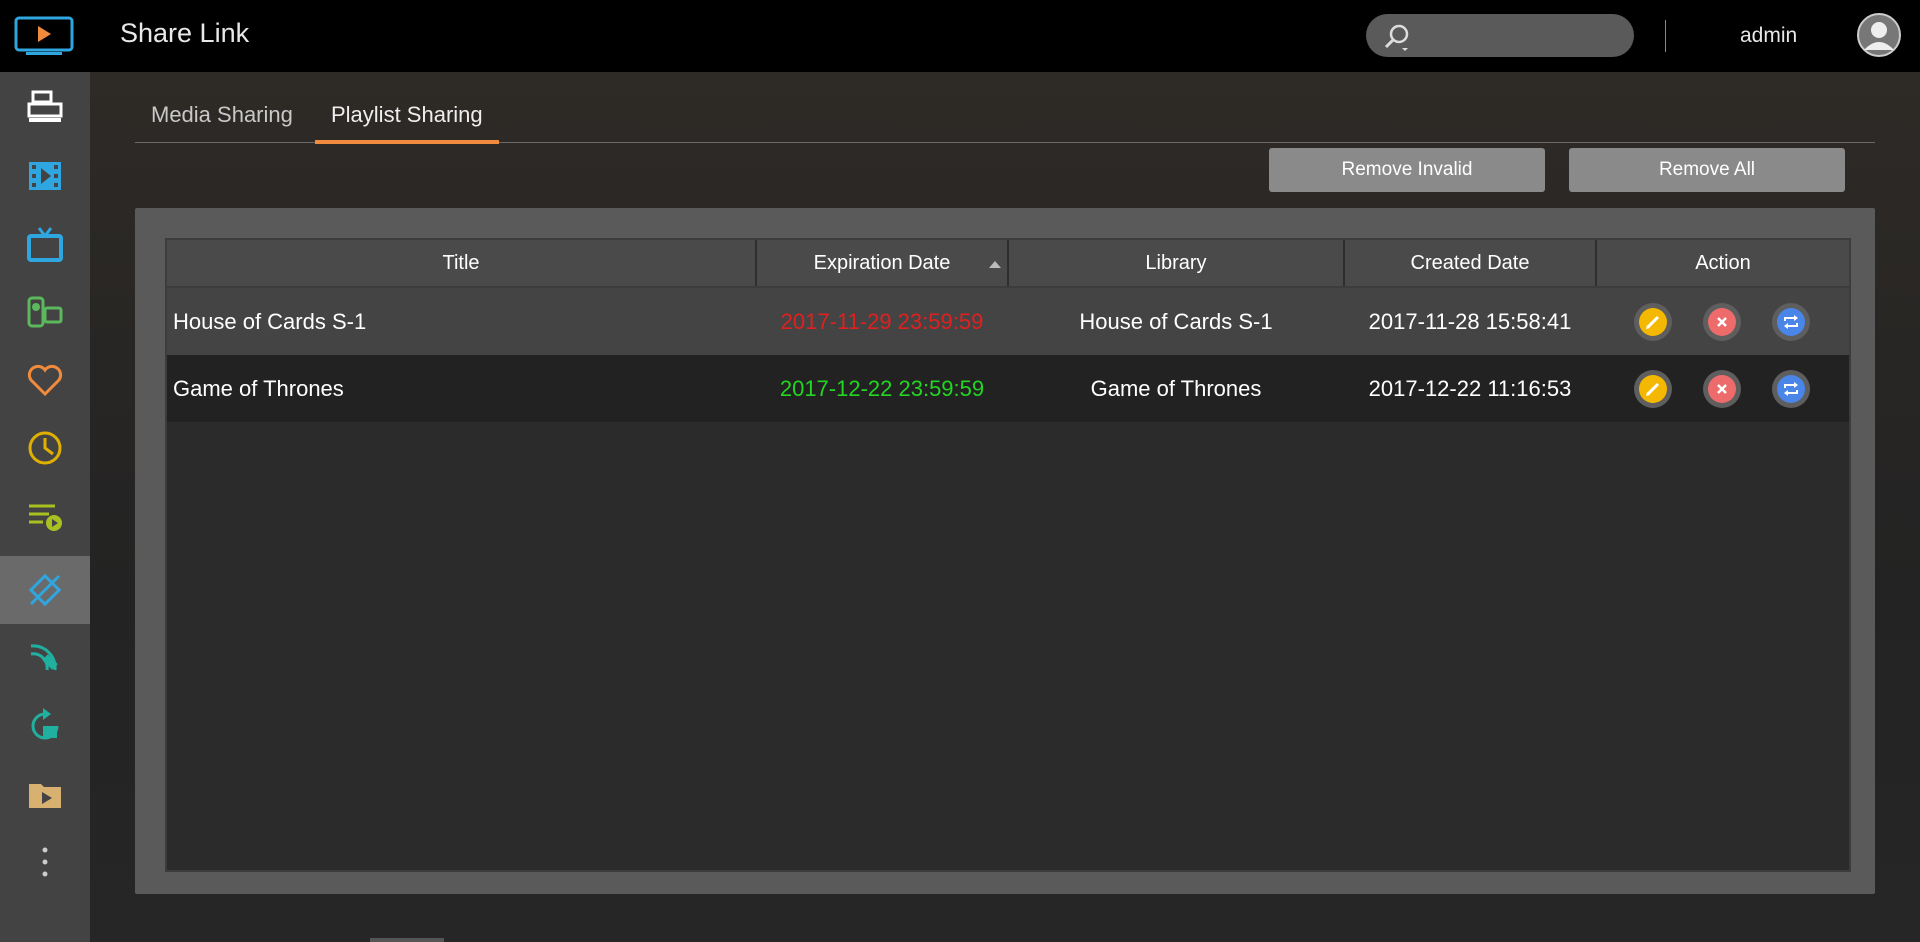 Image resolution: width=1920 pixels, height=942 pixels. I want to click on row-expiration: 2017-11-29 23:59:59, so click(882, 321).